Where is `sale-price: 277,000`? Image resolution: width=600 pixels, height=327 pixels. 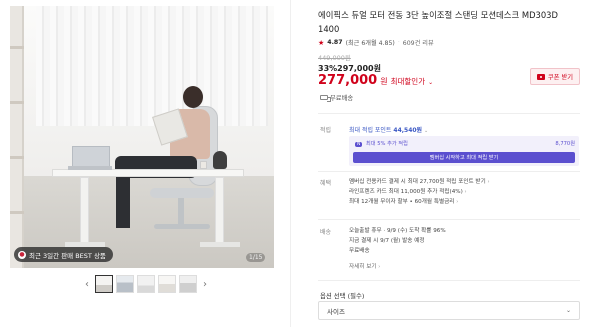
sale-price: 277,000 is located at coordinates (348, 80).